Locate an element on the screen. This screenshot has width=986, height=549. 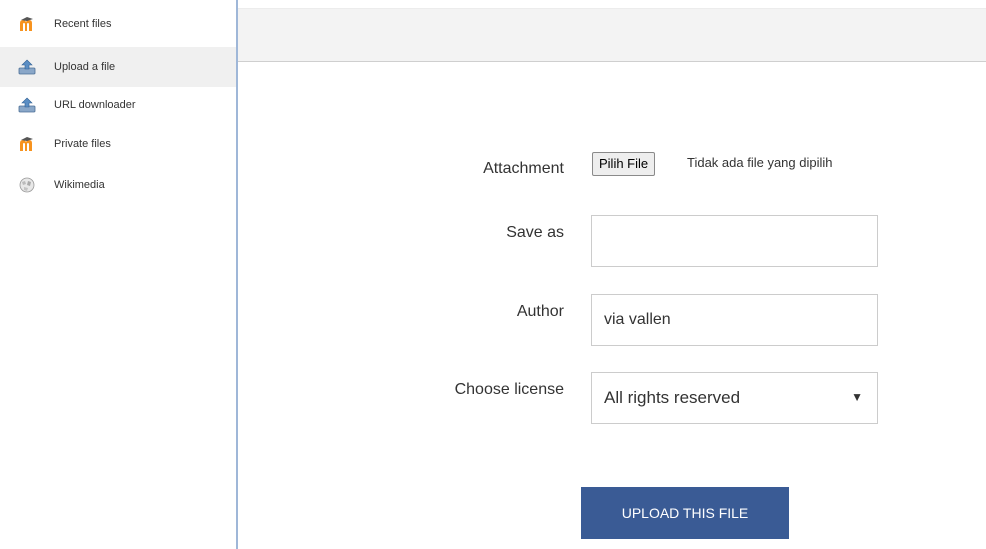
sidebar-item-upload-a-file: Upload a file is located at coordinates (118, 67).